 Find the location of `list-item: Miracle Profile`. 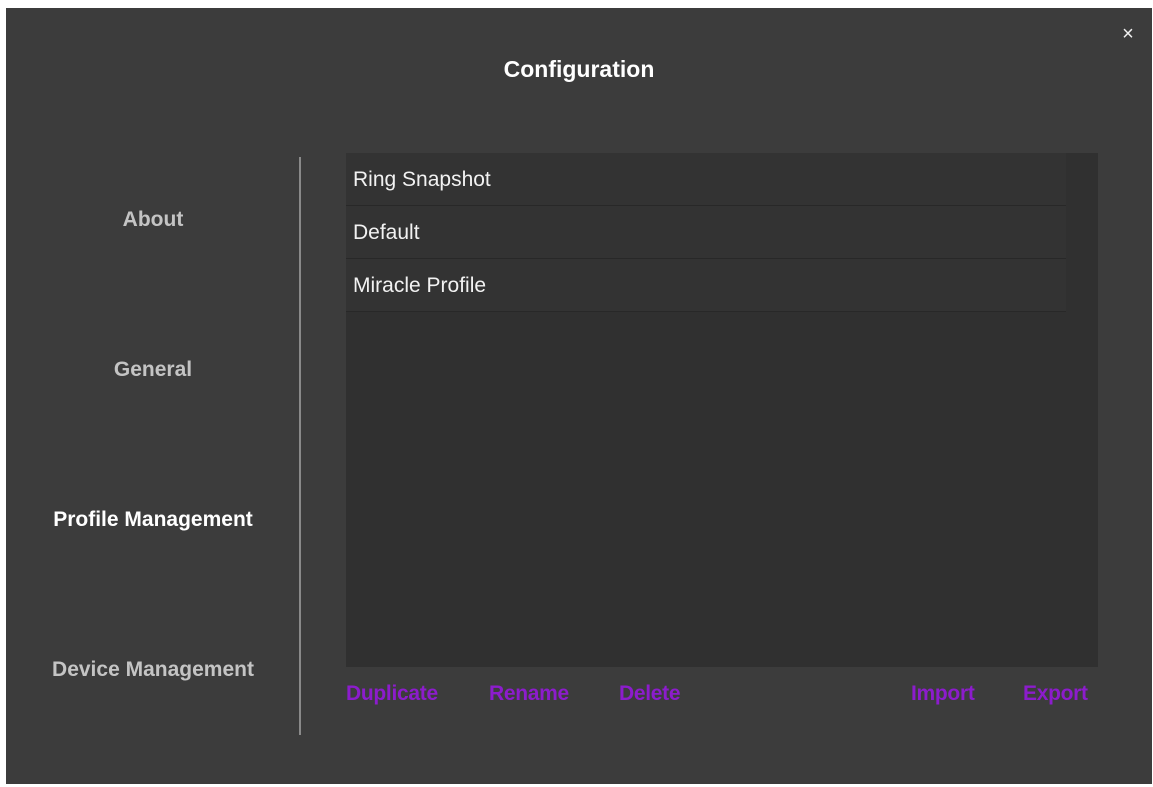

list-item: Miracle Profile is located at coordinates (706, 285).